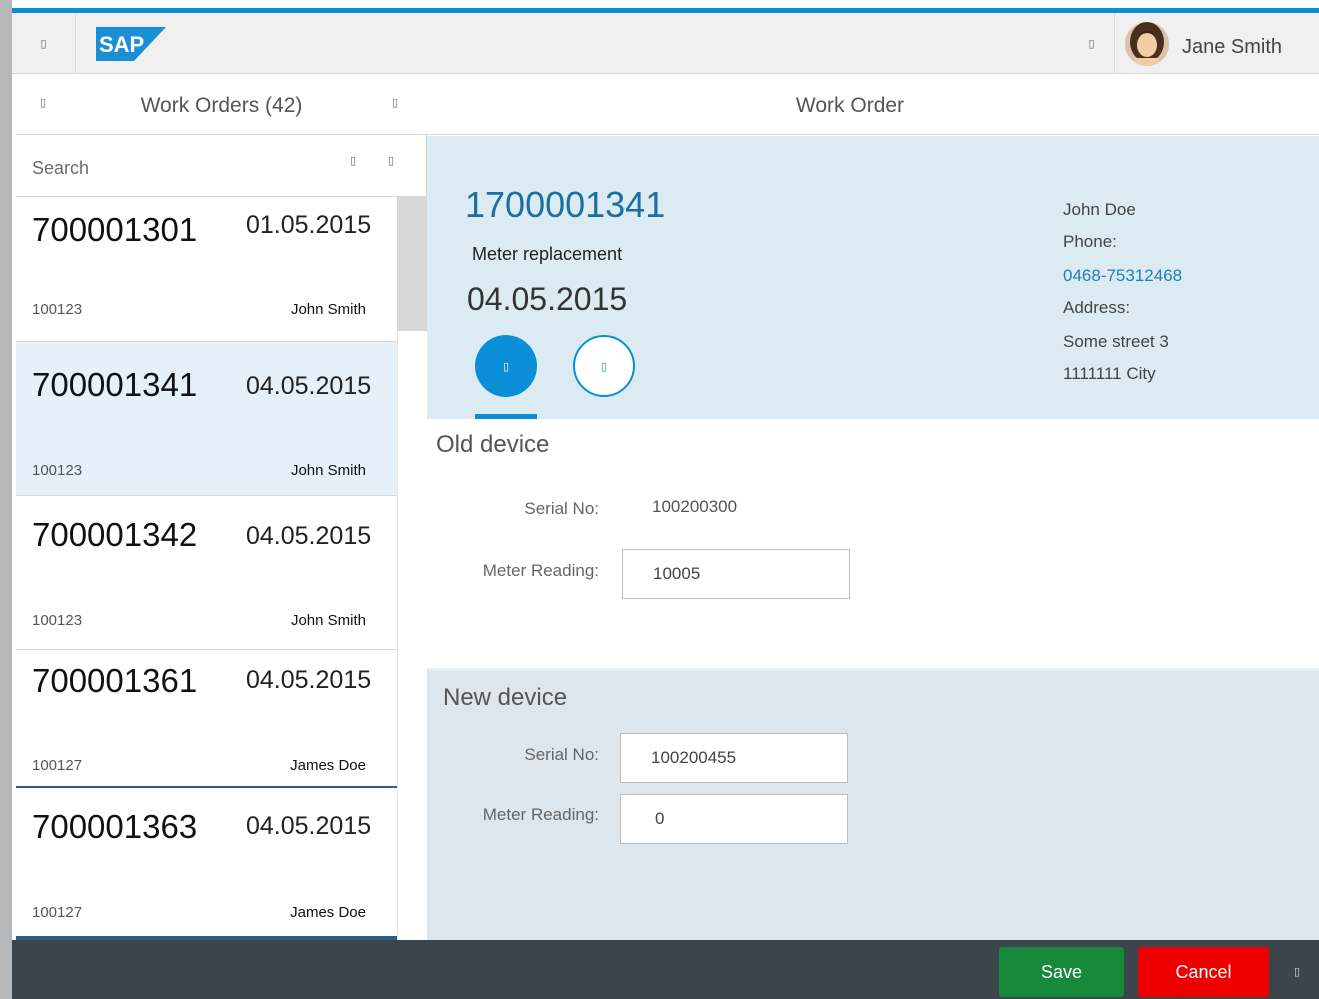 The width and height of the screenshot is (1319, 999). I want to click on new-device-title: New device, so click(505, 697).